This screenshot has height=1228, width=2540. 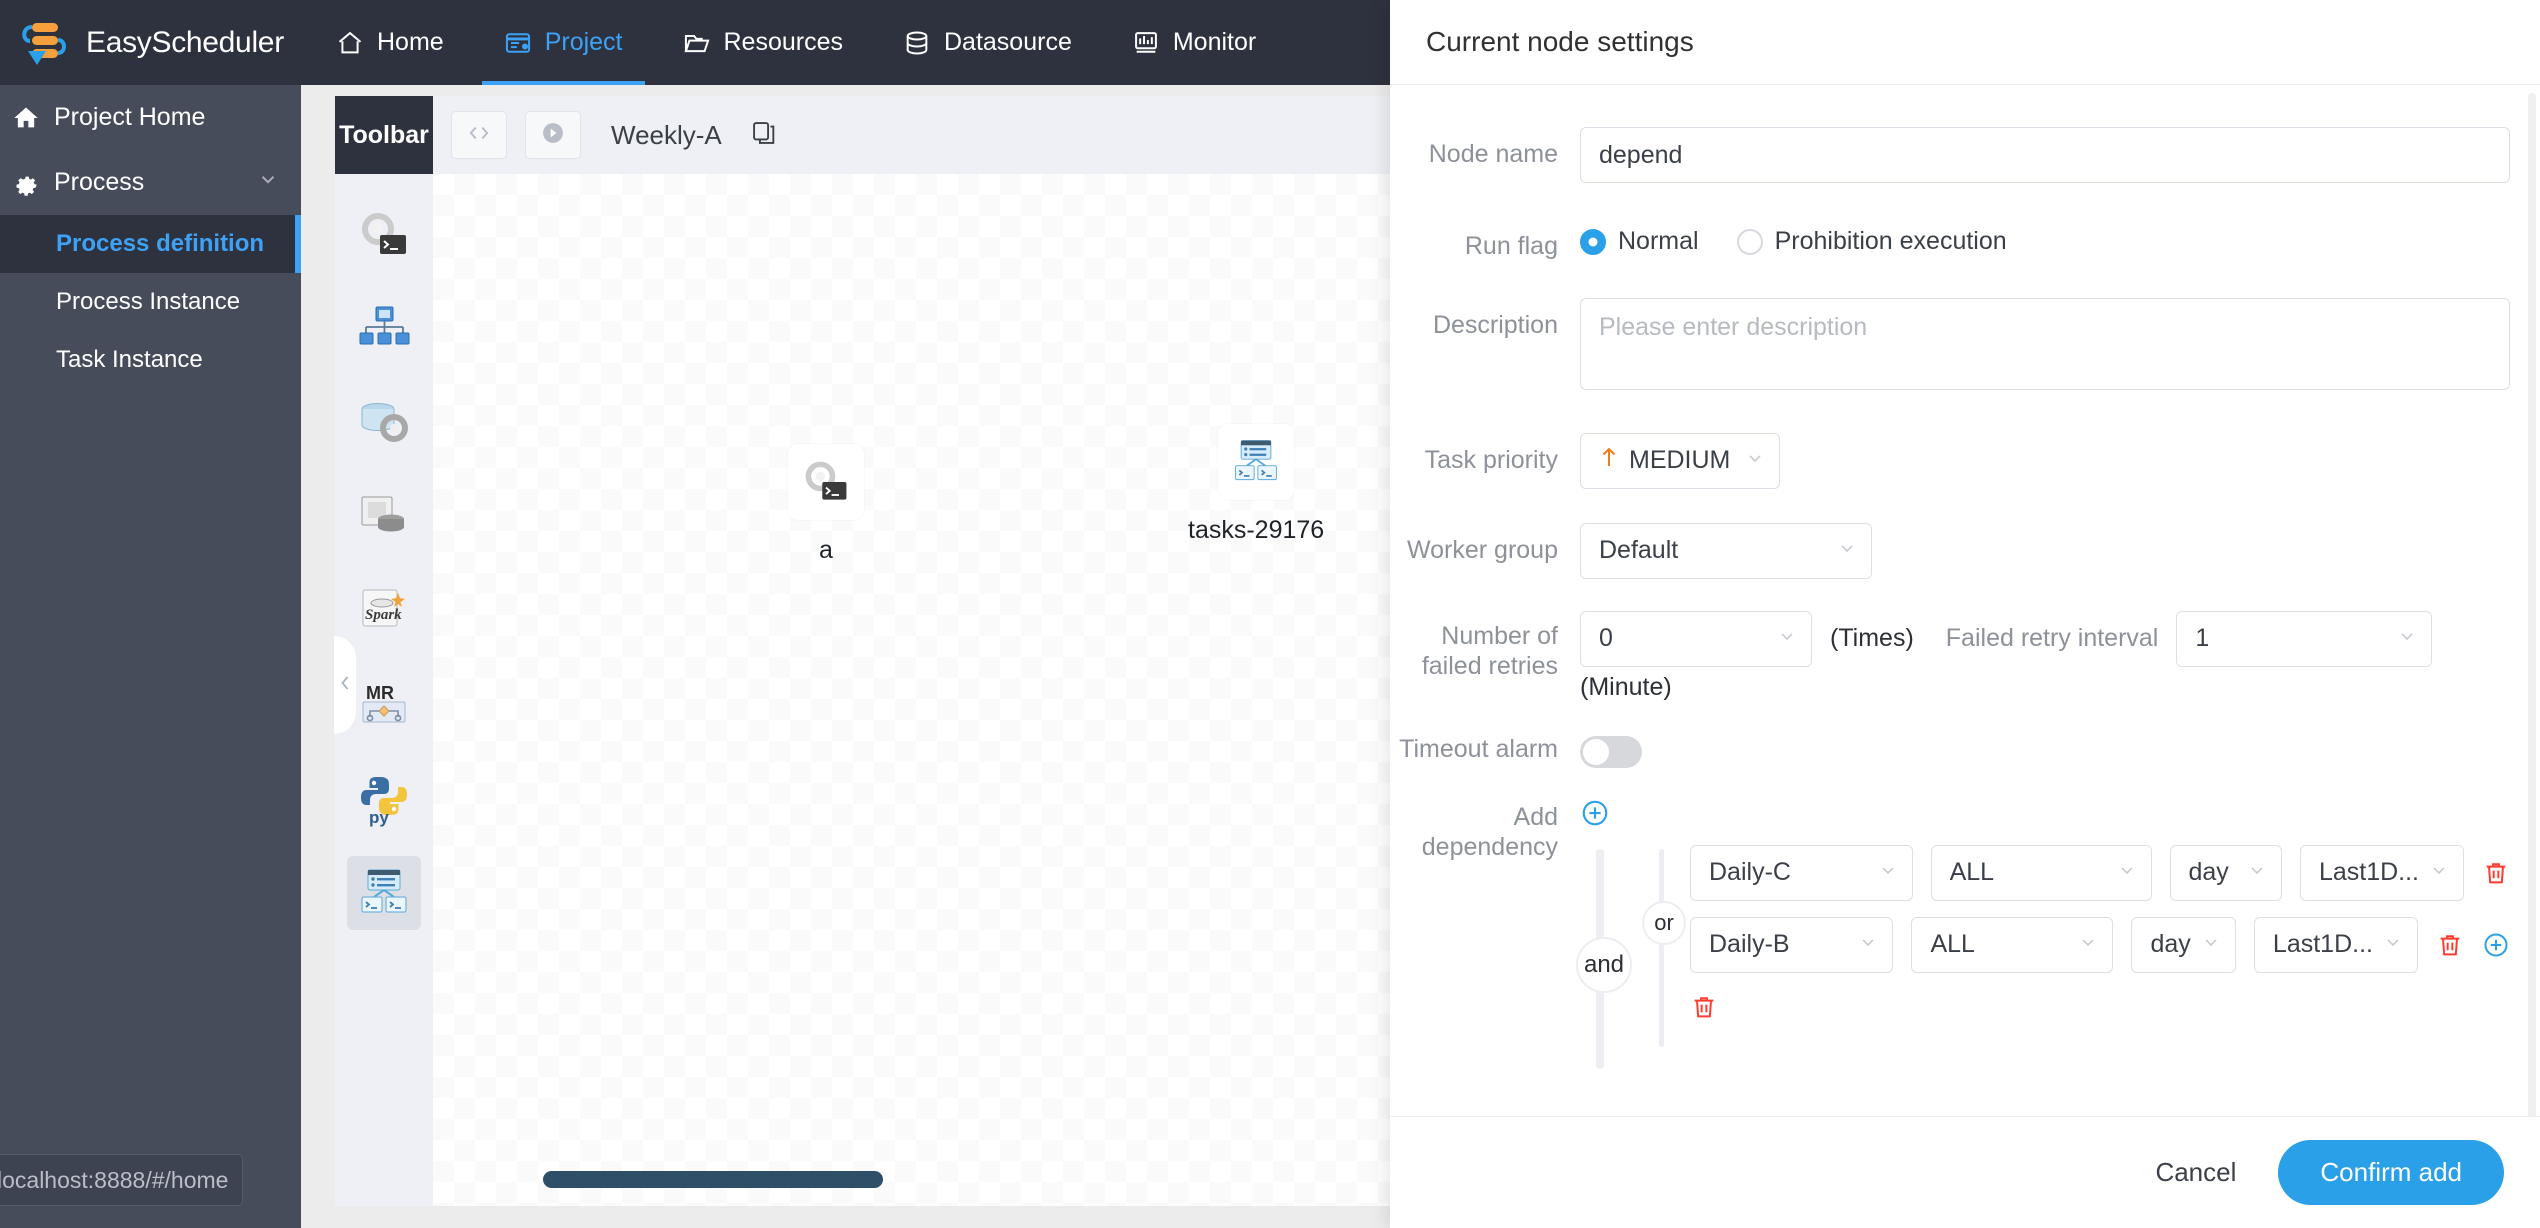 I want to click on nav-item-home: Home, so click(x=390, y=42).